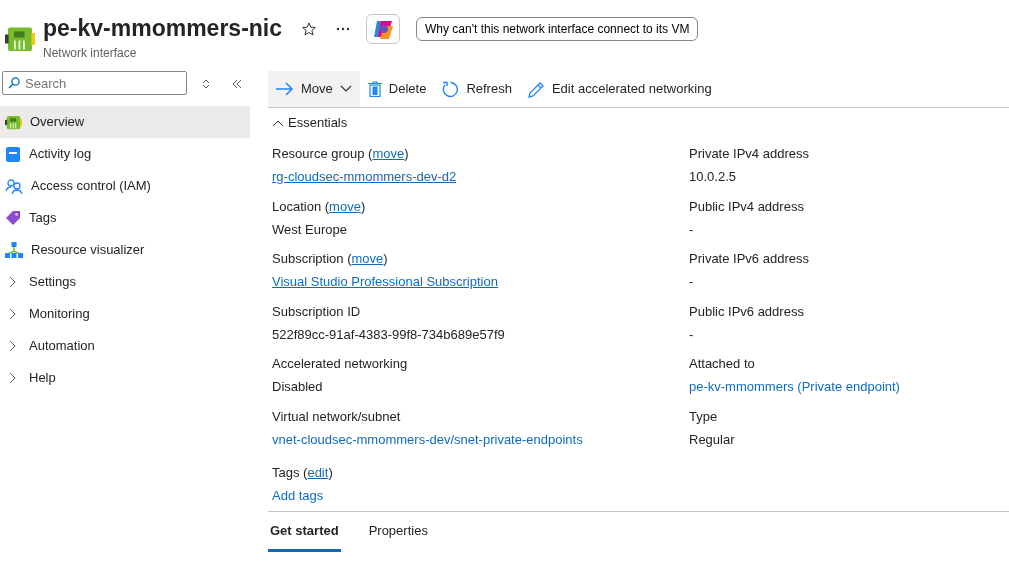 This screenshot has width=1009, height=585. Describe the element at coordinates (125, 314) in the screenshot. I see `sidebar-item: Monitoring` at that location.